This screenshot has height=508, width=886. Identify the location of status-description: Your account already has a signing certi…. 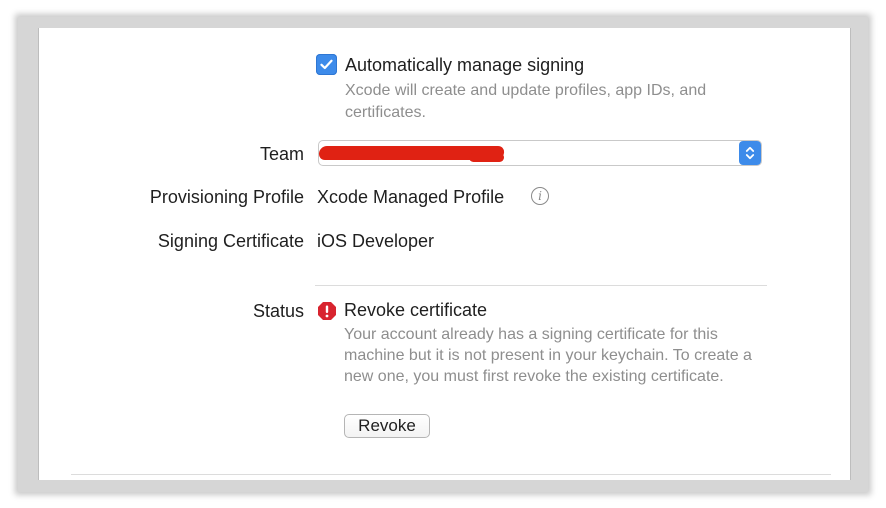
(548, 355).